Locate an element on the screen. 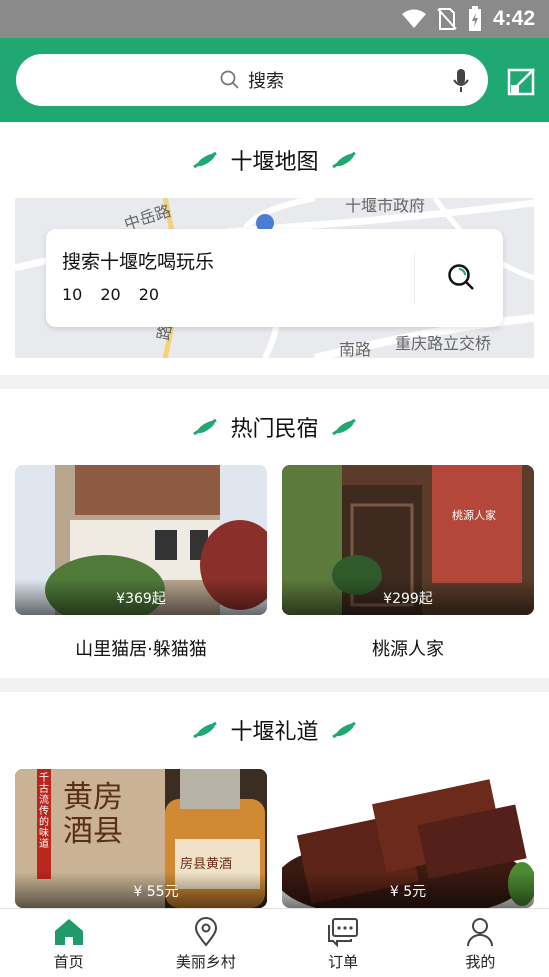 The height and width of the screenshot is (977, 549). search-bar: 搜索 is located at coordinates (252, 80).